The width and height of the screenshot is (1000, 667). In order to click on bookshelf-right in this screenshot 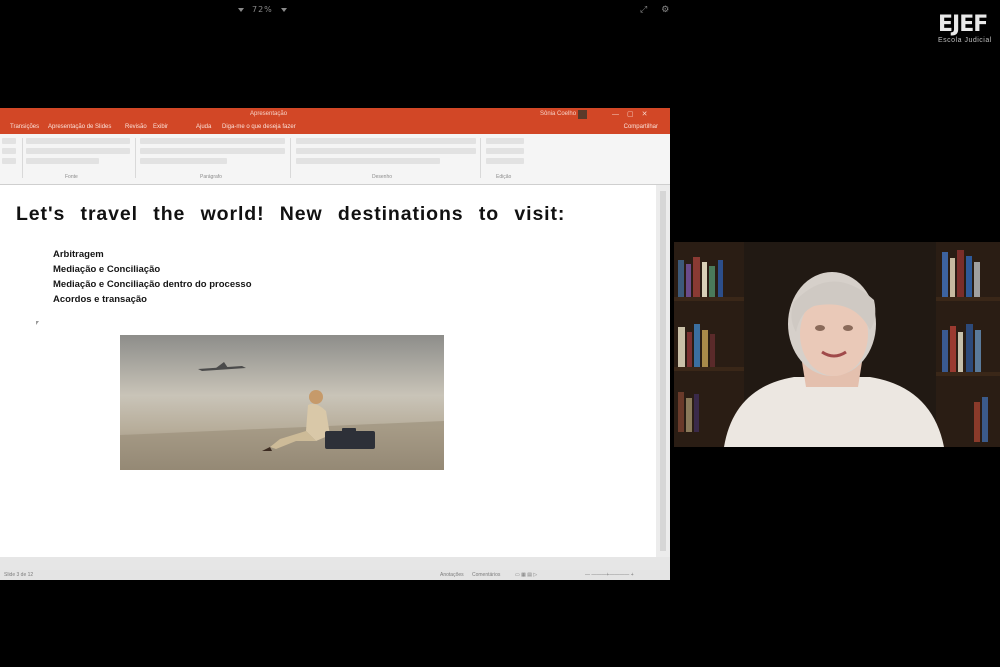, I will do `click(968, 344)`.